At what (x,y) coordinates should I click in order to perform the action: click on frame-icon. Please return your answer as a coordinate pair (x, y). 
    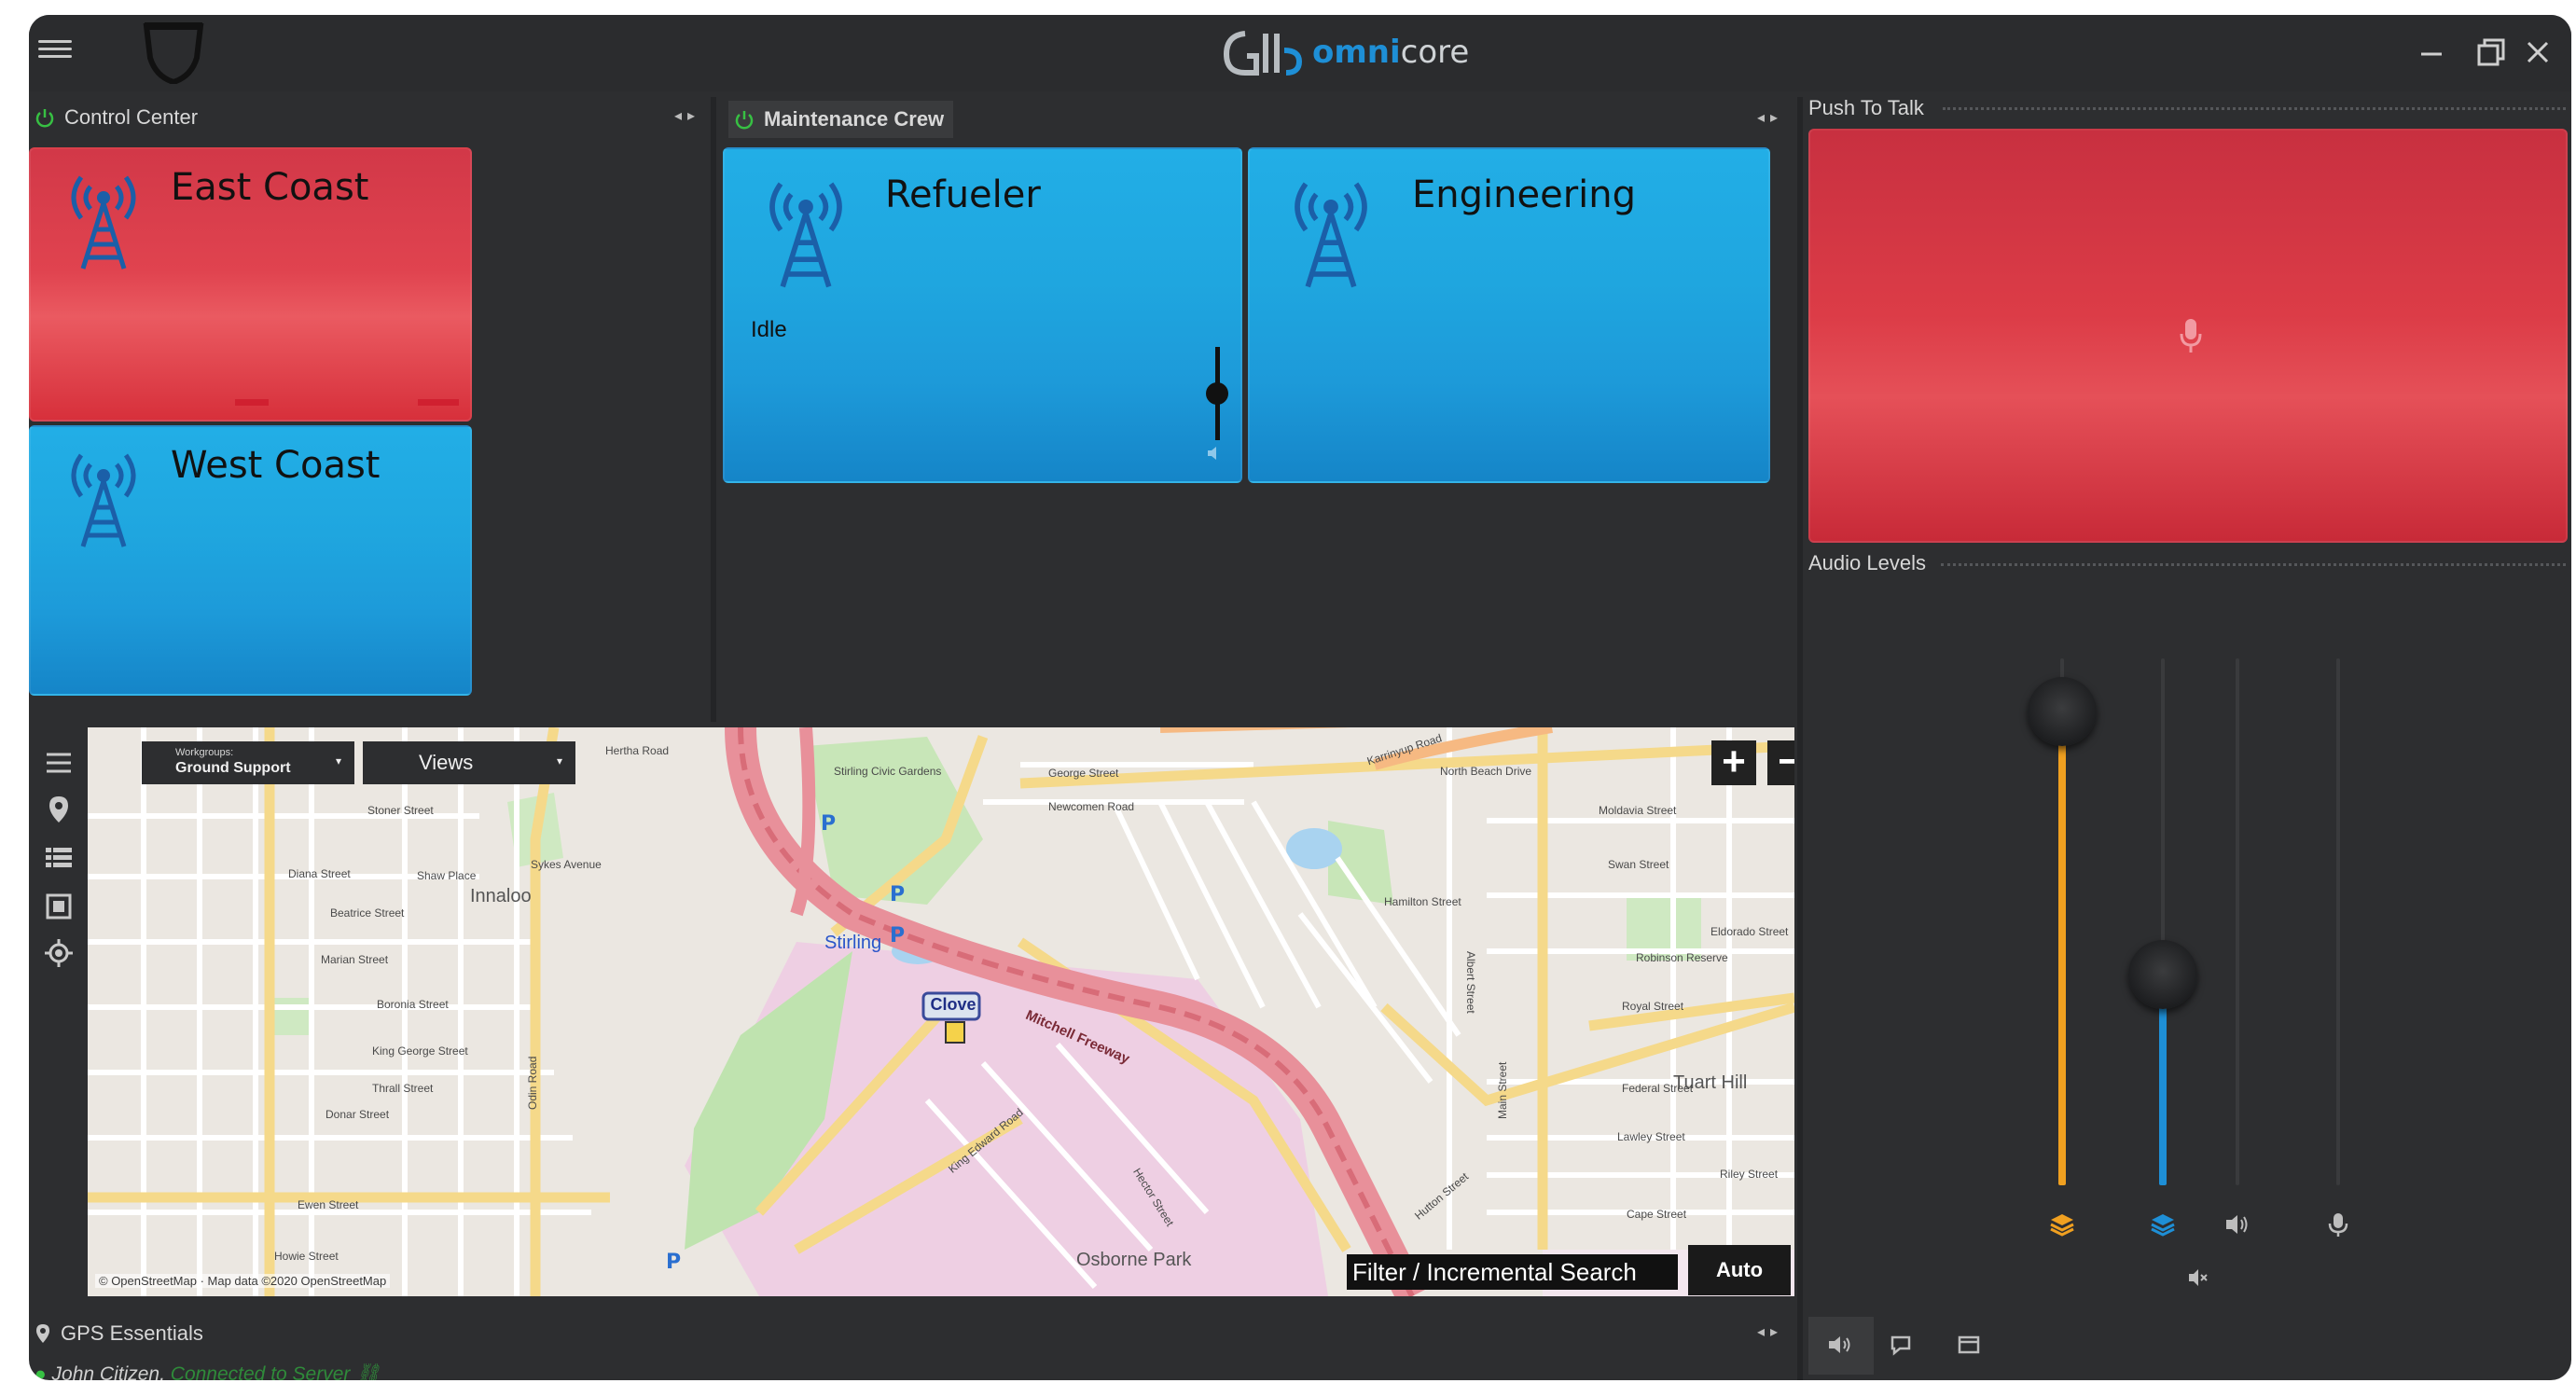
    Looking at the image, I should click on (59, 906).